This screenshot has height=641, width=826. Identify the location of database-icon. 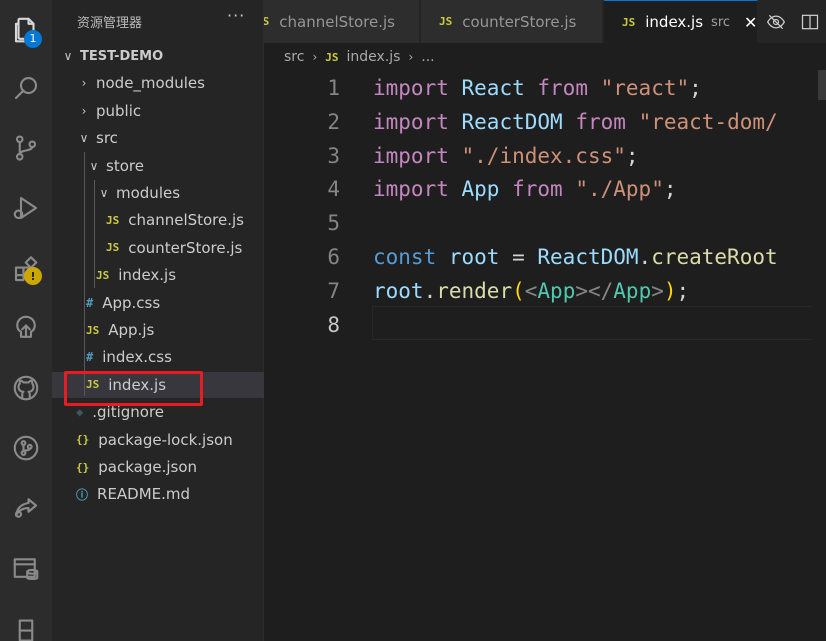
(26, 568).